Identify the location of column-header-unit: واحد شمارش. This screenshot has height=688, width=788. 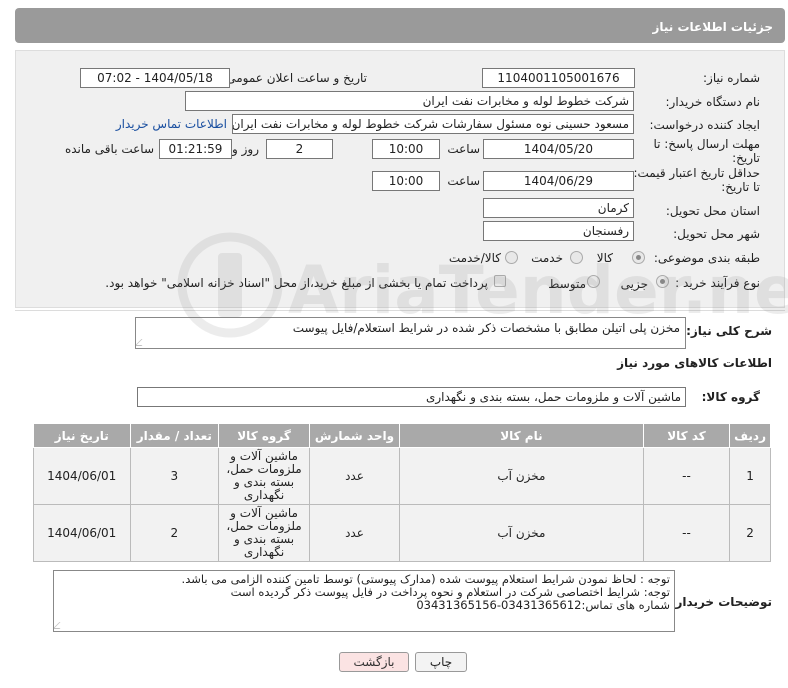
(354, 435).